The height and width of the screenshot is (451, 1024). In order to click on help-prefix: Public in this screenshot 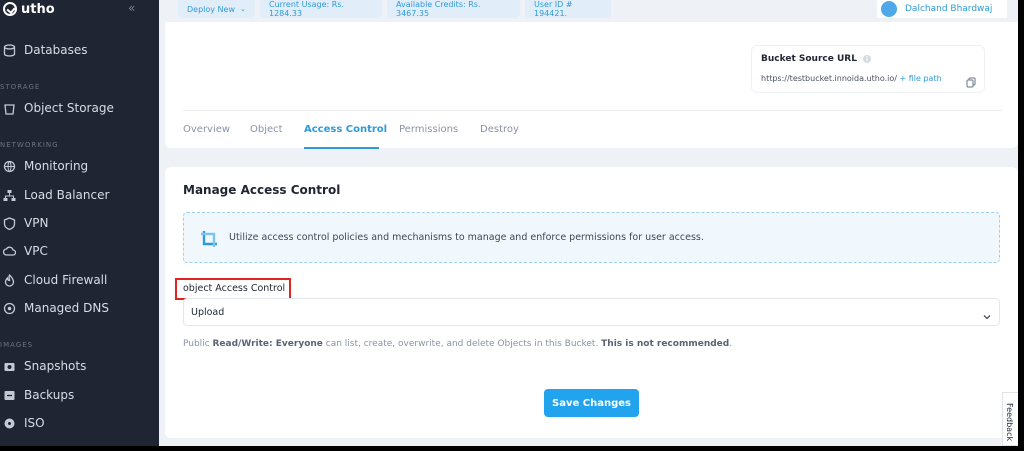, I will do `click(198, 344)`.